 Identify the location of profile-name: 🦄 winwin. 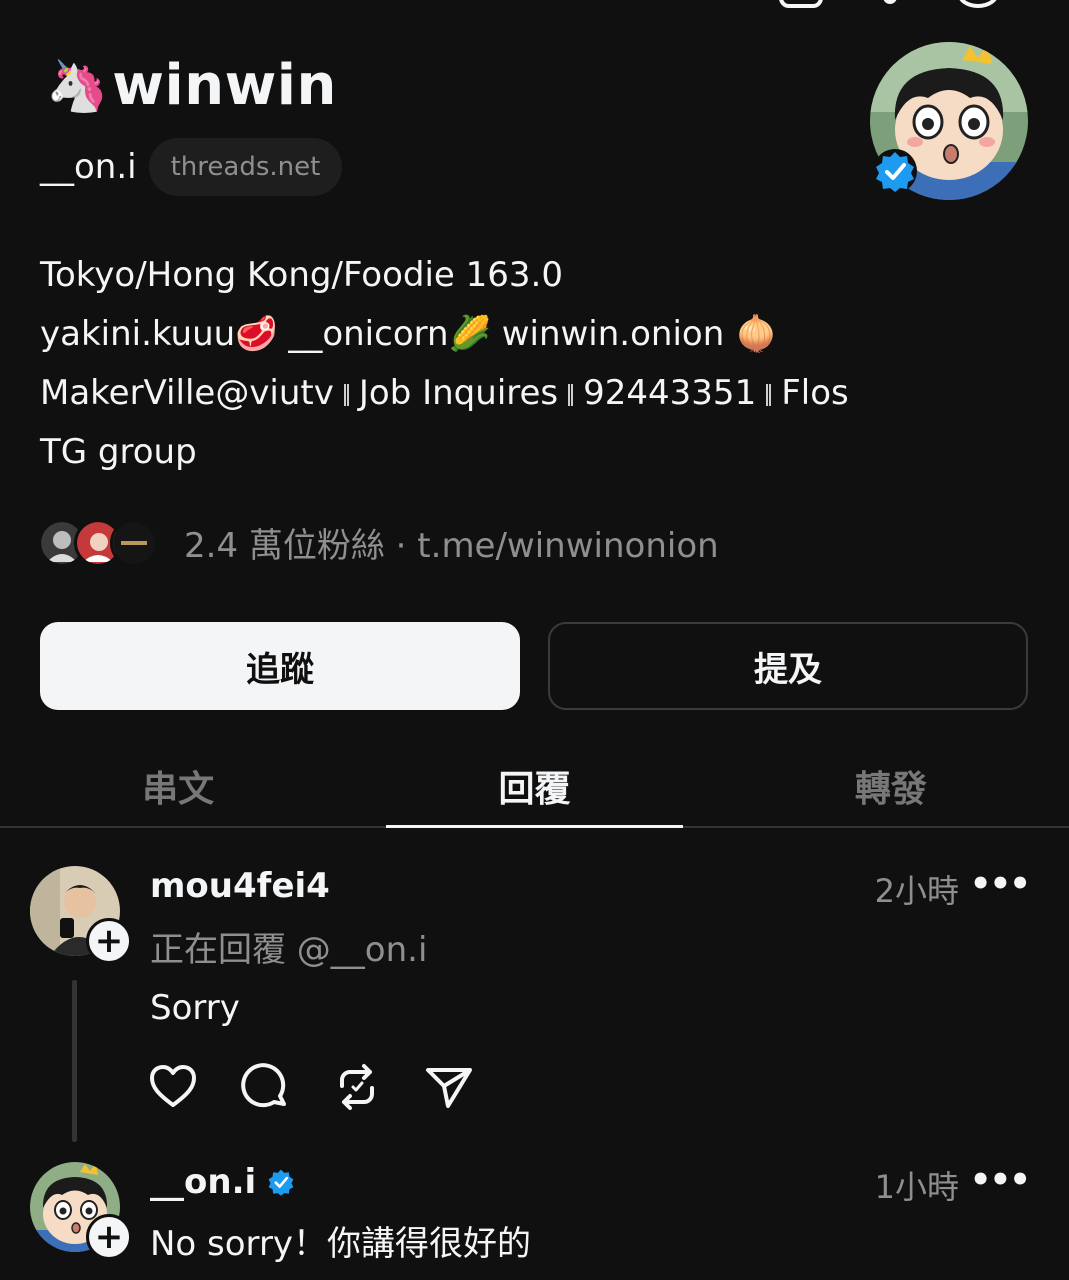
(191, 86).